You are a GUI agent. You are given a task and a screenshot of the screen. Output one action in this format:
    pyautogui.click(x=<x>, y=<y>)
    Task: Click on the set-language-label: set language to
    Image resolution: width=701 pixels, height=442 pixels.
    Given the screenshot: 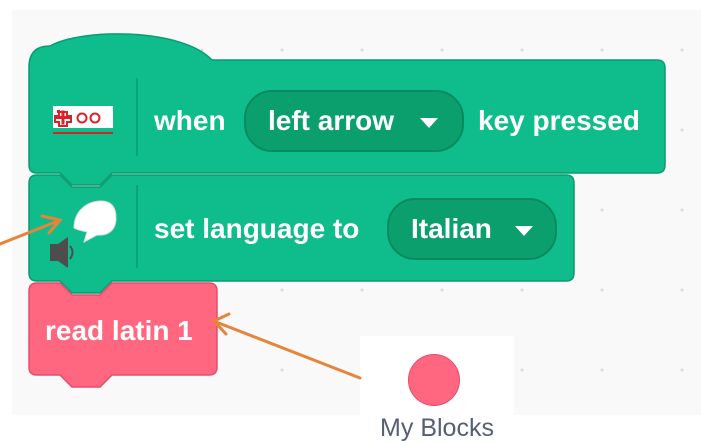 What is the action you would take?
    pyautogui.click(x=257, y=228)
    